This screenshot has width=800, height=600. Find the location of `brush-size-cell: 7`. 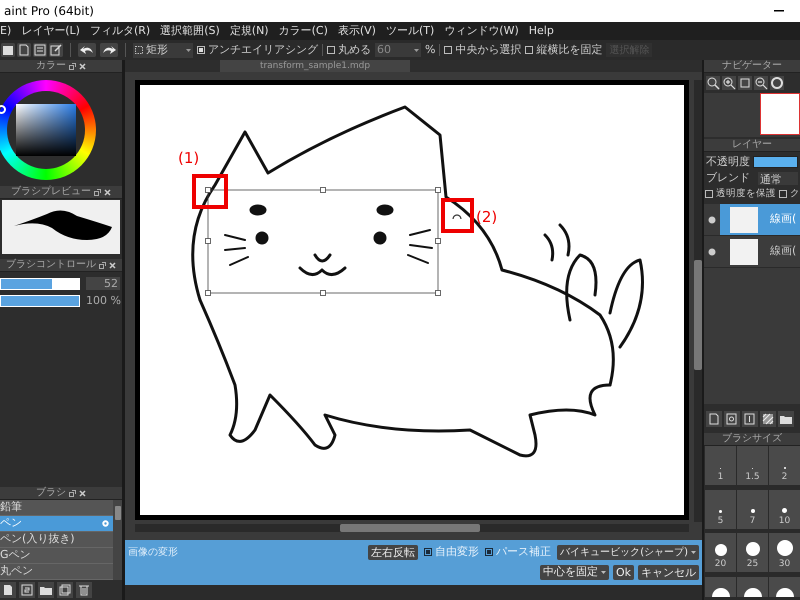

brush-size-cell: 7 is located at coordinates (752, 509).